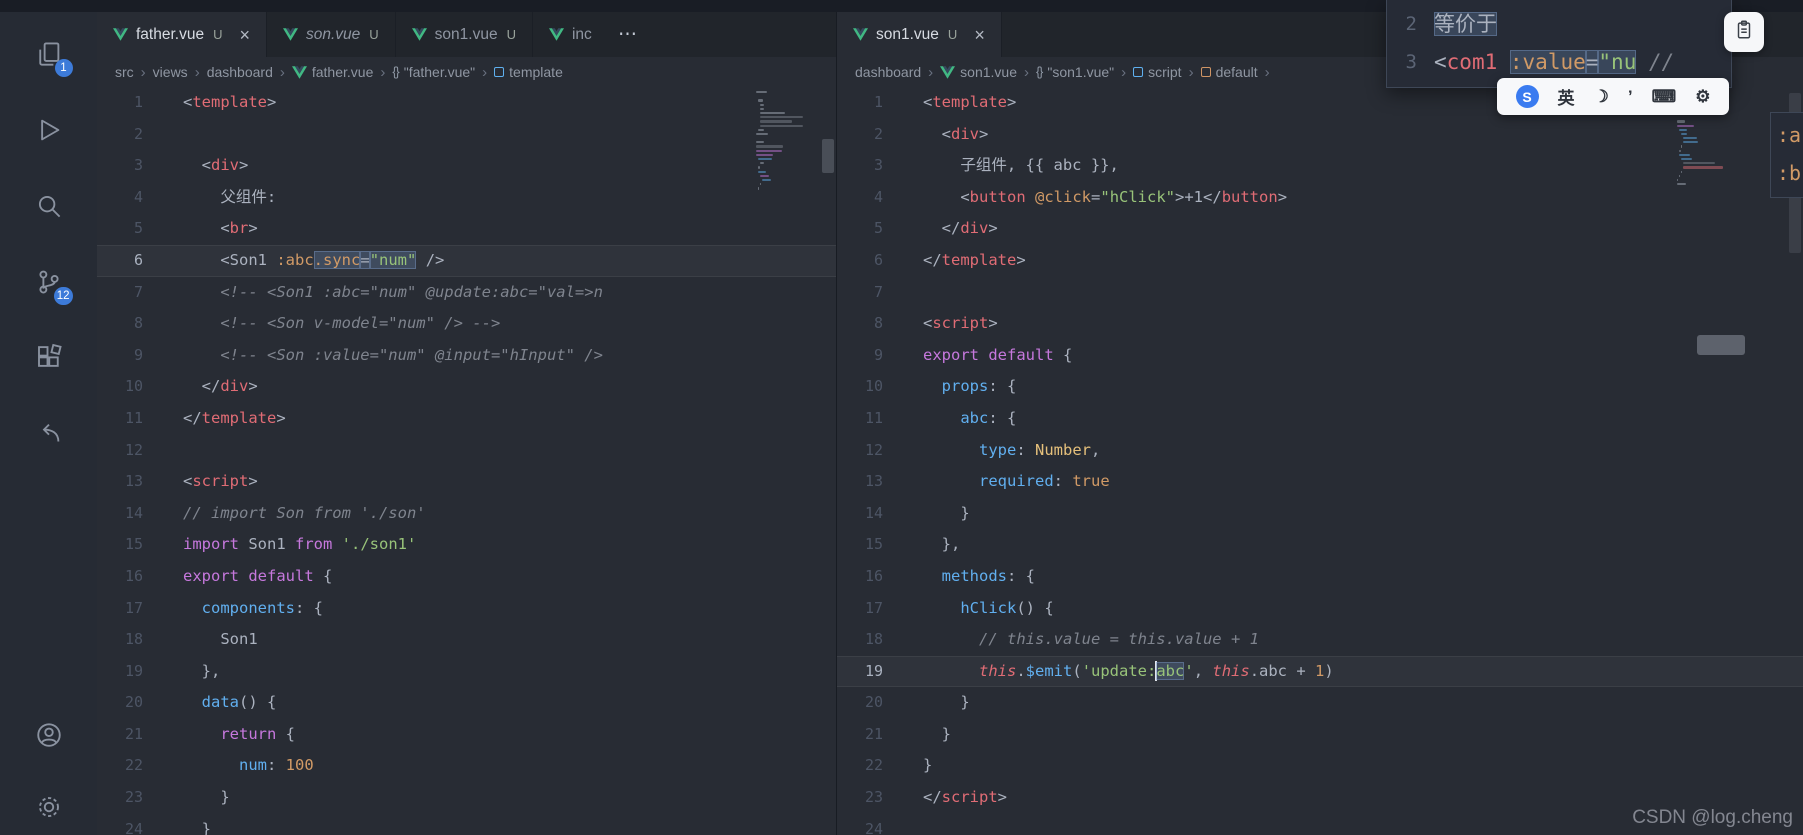 The image size is (1803, 835). Describe the element at coordinates (466, 577) in the screenshot. I see `code-line: 16 export default {` at that location.